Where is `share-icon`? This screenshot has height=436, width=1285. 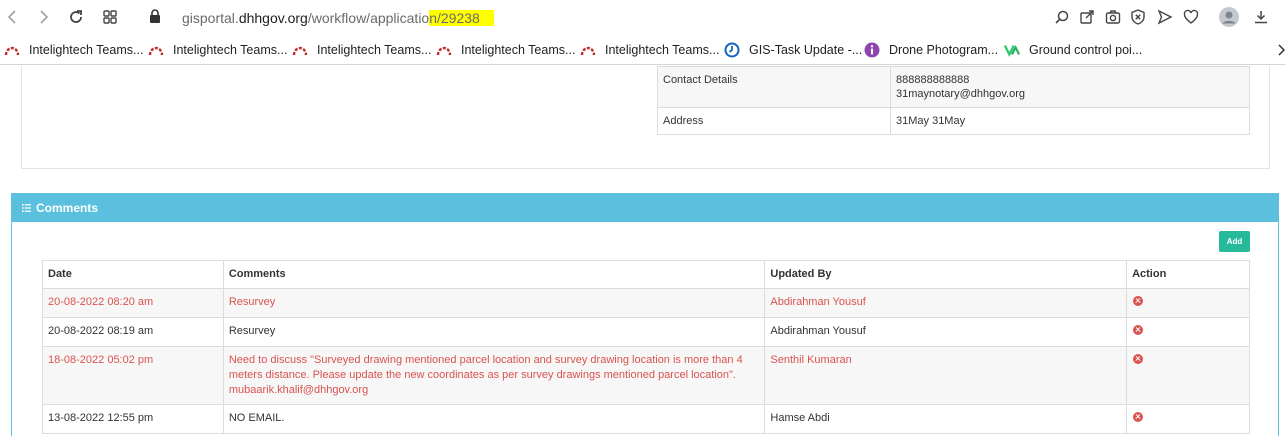 share-icon is located at coordinates (1087, 17).